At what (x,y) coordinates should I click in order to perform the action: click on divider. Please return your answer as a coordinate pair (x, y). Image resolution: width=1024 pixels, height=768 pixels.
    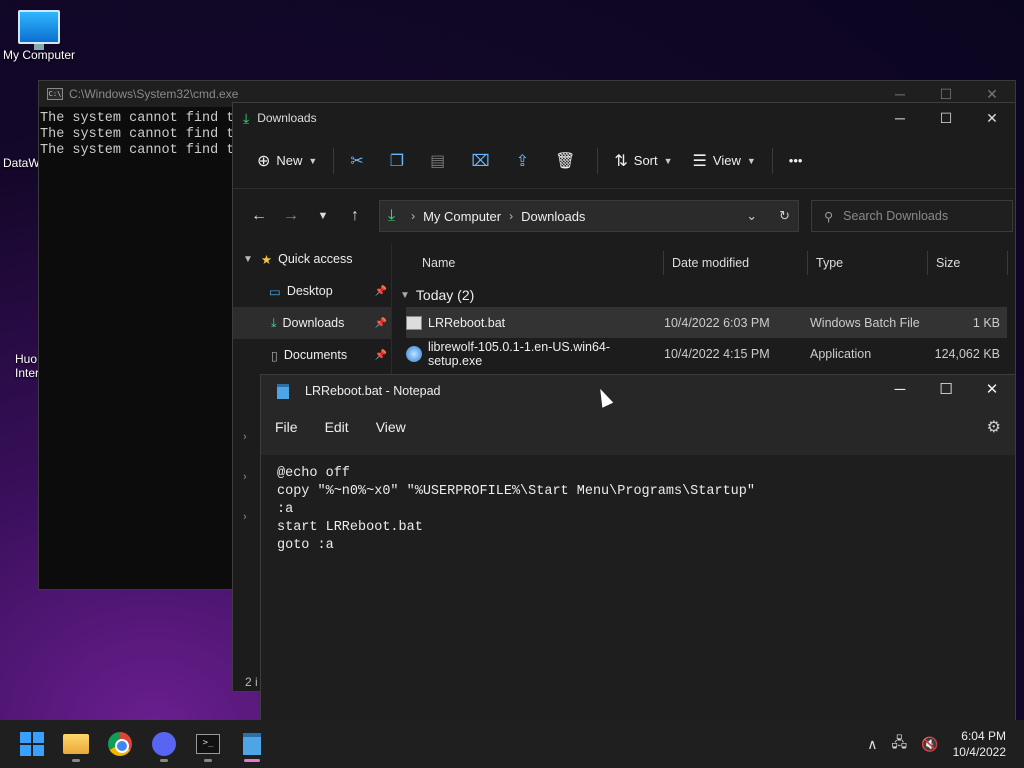
    Looking at the image, I should click on (598, 160).